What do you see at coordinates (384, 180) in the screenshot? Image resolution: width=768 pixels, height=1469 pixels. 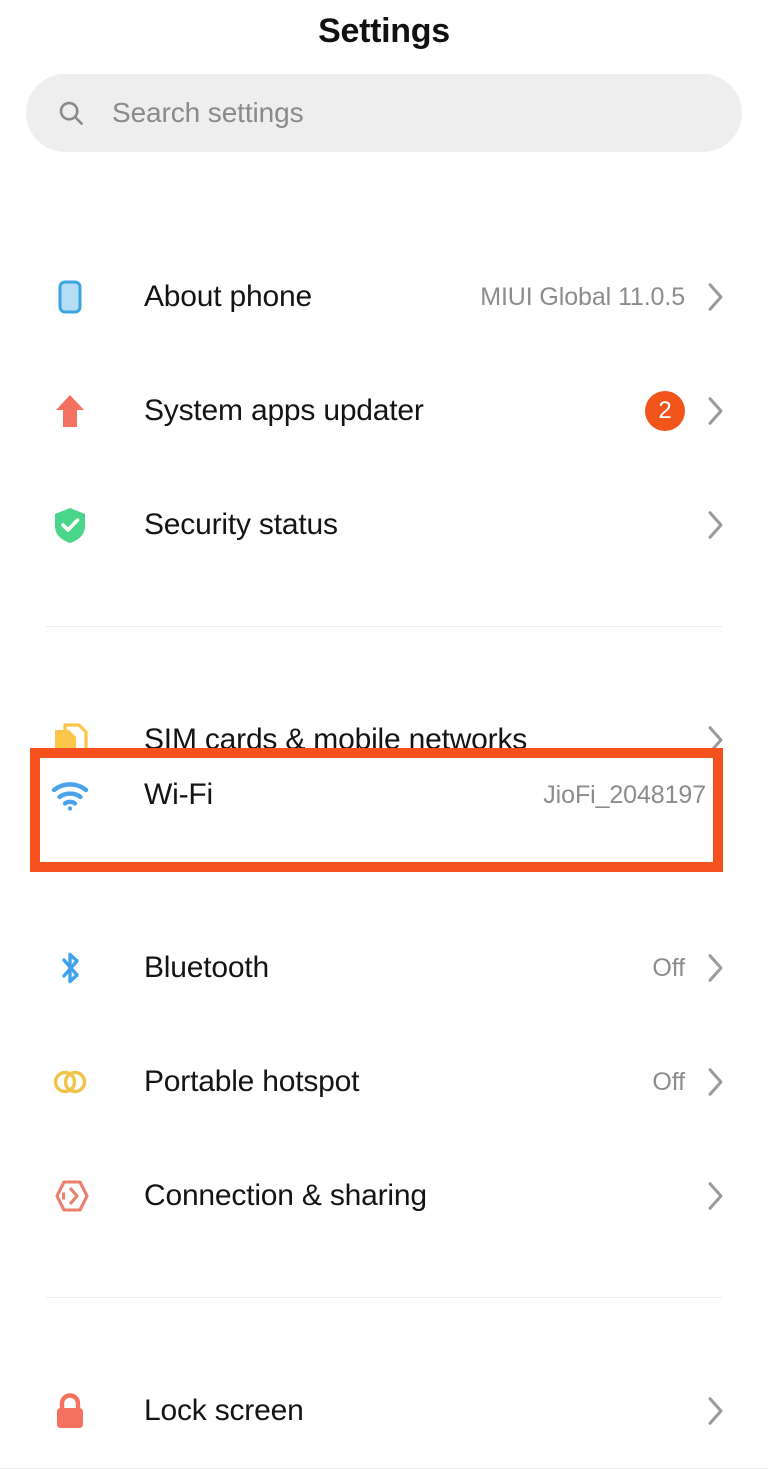 I see `spacer-top` at bounding box center [384, 180].